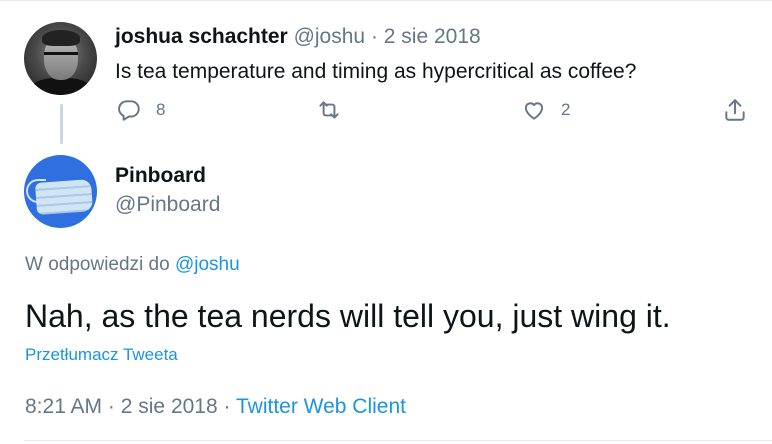  I want to click on bottom-divider, so click(398, 440).